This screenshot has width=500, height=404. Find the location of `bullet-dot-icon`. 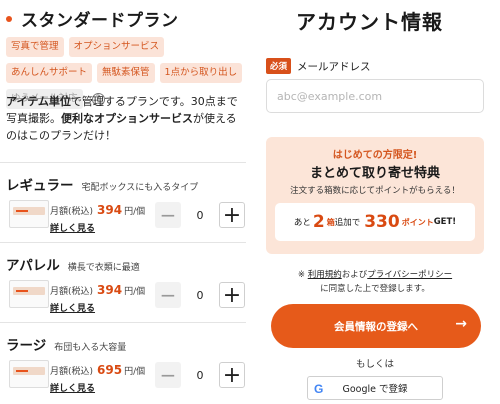

bullet-dot-icon is located at coordinates (9, 18).